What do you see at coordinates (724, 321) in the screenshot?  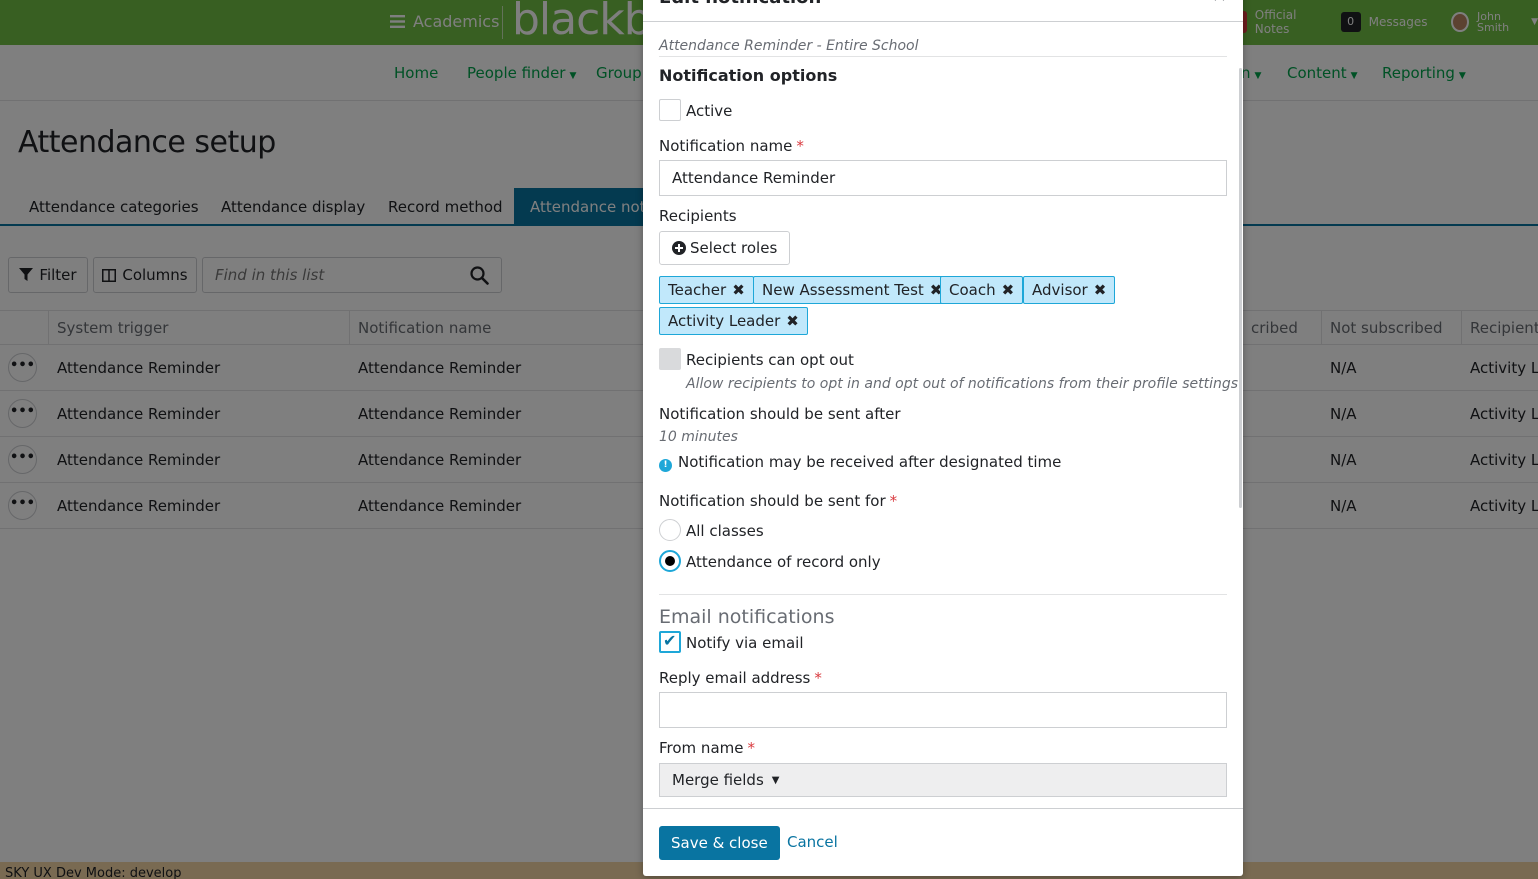 I see `role-token-label: Activity Leader` at bounding box center [724, 321].